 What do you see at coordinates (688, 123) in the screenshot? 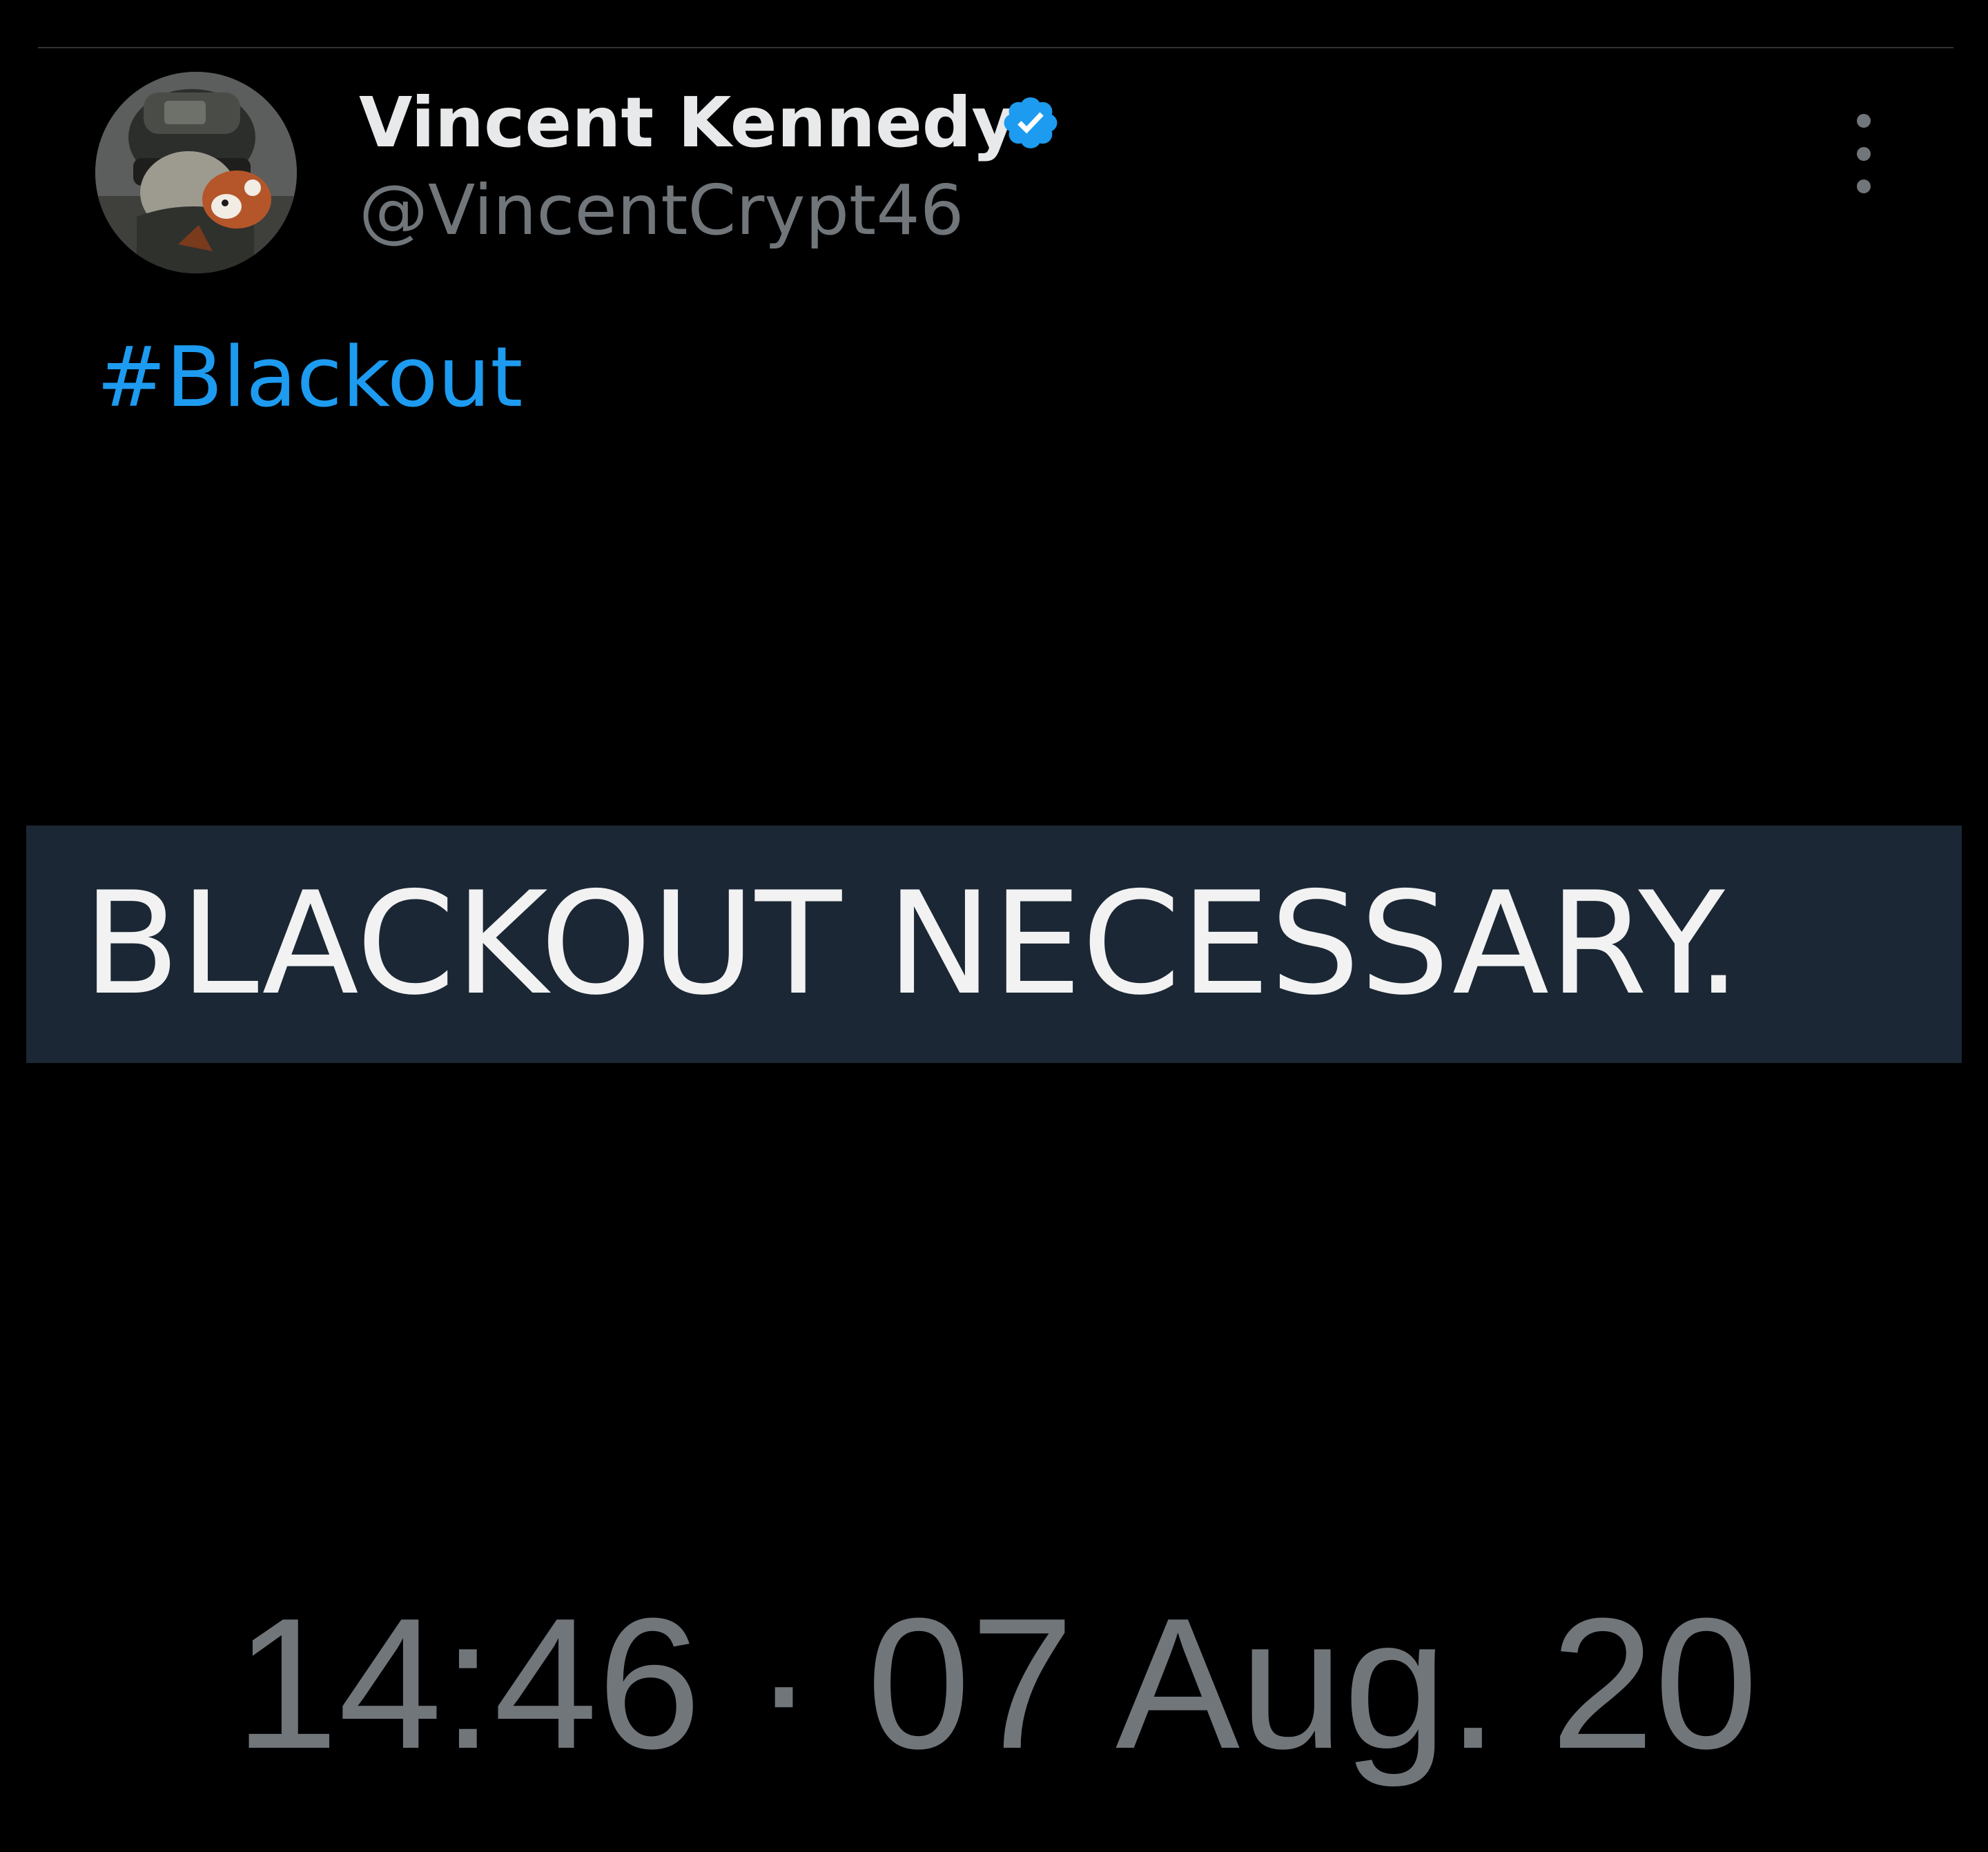
I see `author-name: Vincent Kennedy` at bounding box center [688, 123].